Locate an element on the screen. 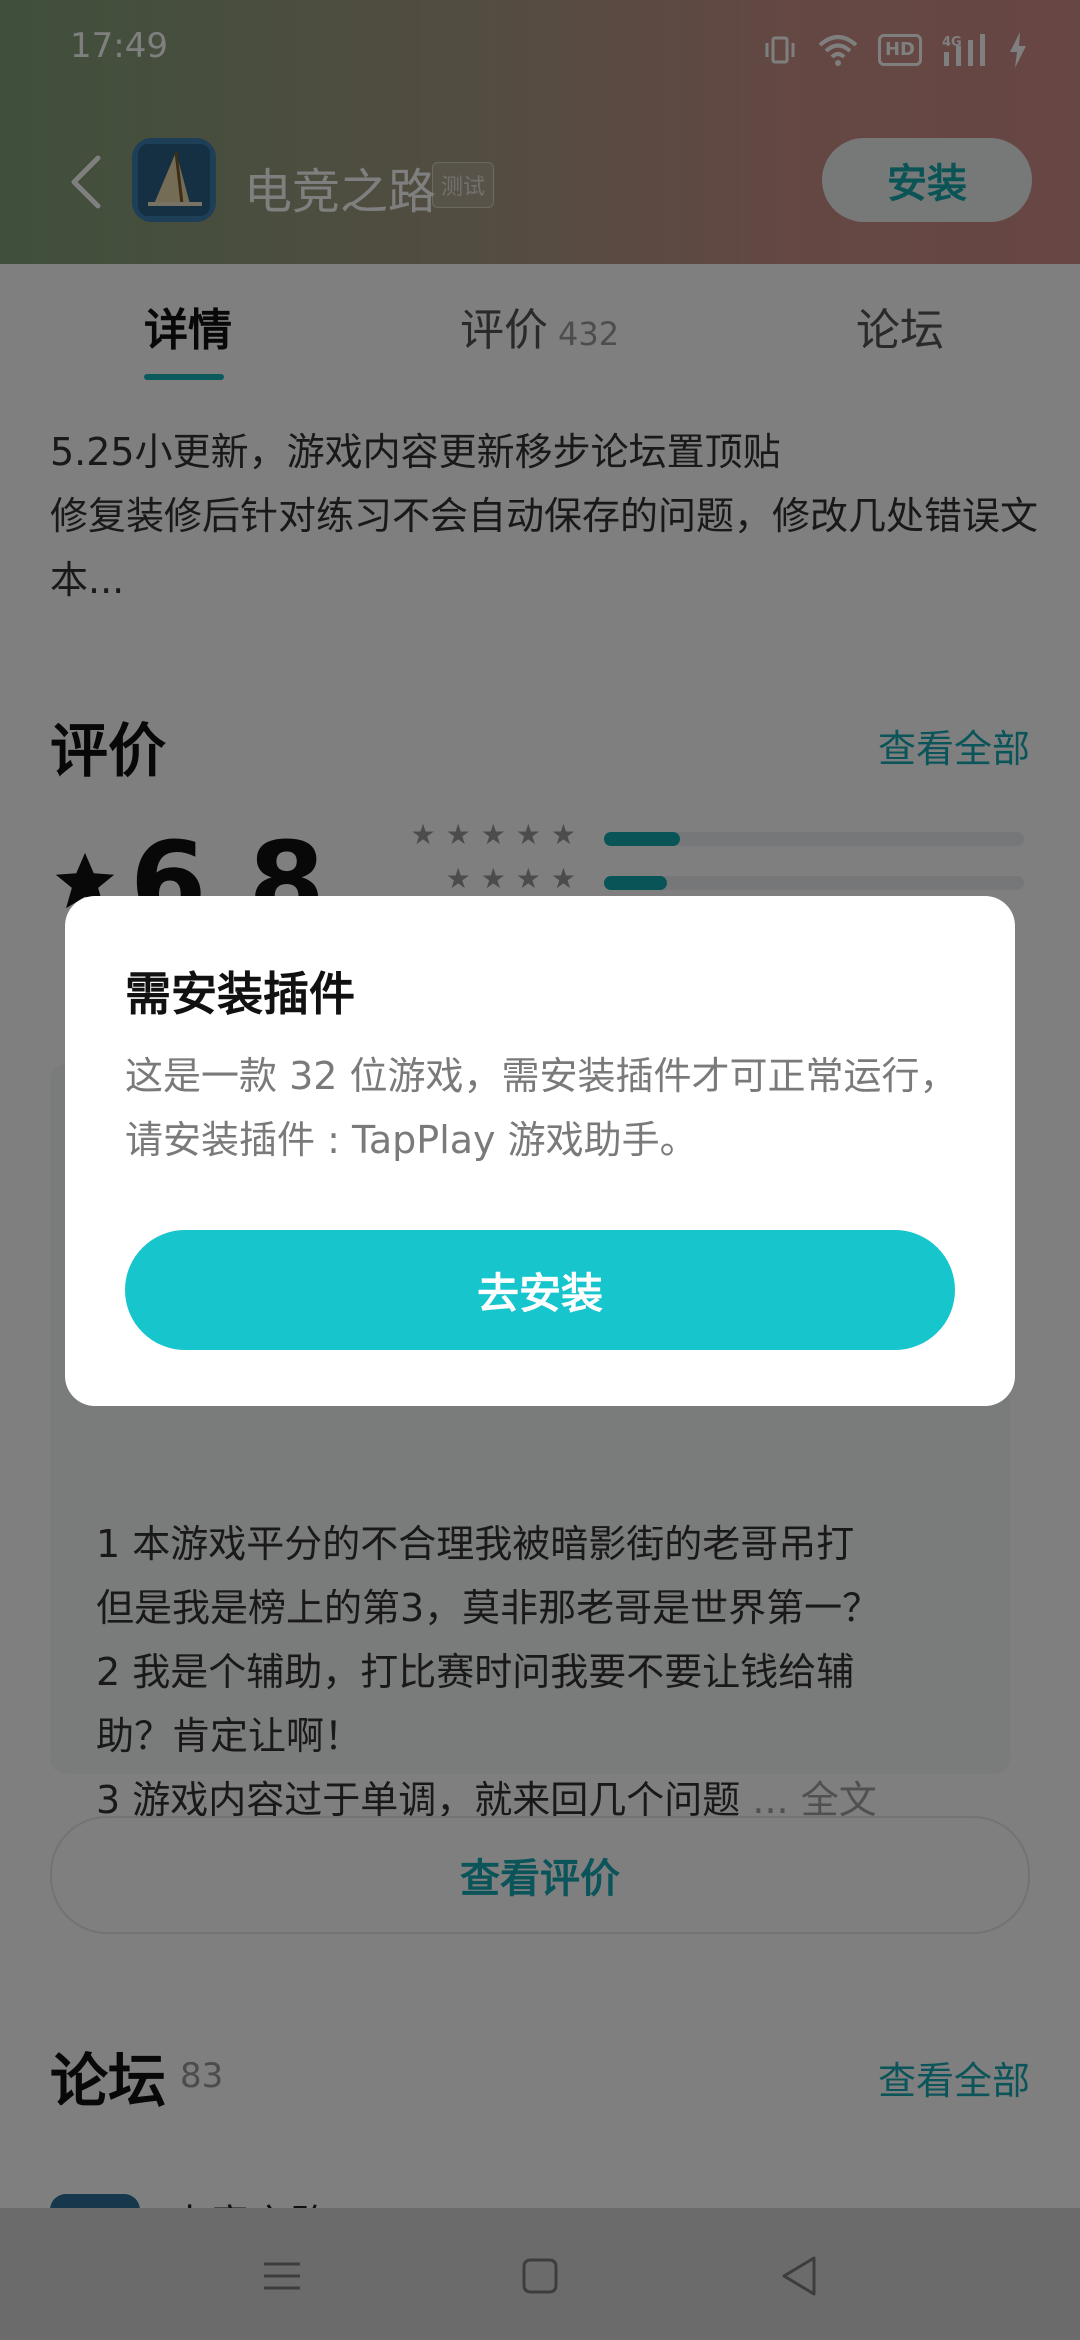 This screenshot has width=1080, height=2340. back-triangle-icon is located at coordinates (799, 2276).